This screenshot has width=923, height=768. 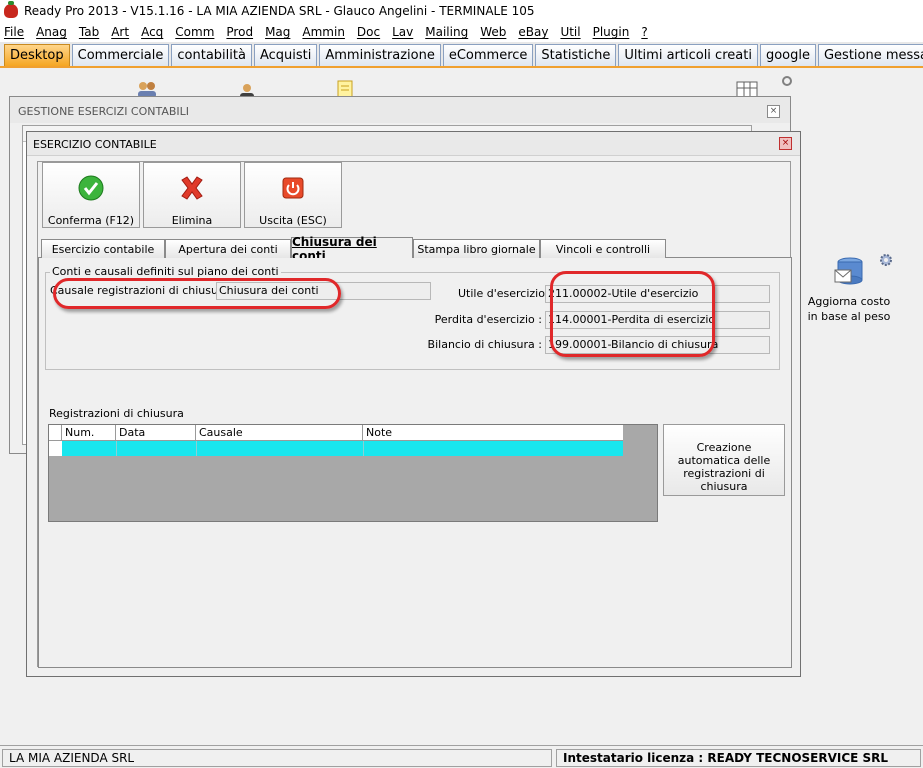 I want to click on tab-contabilita: contabilità, so click(x=211, y=55).